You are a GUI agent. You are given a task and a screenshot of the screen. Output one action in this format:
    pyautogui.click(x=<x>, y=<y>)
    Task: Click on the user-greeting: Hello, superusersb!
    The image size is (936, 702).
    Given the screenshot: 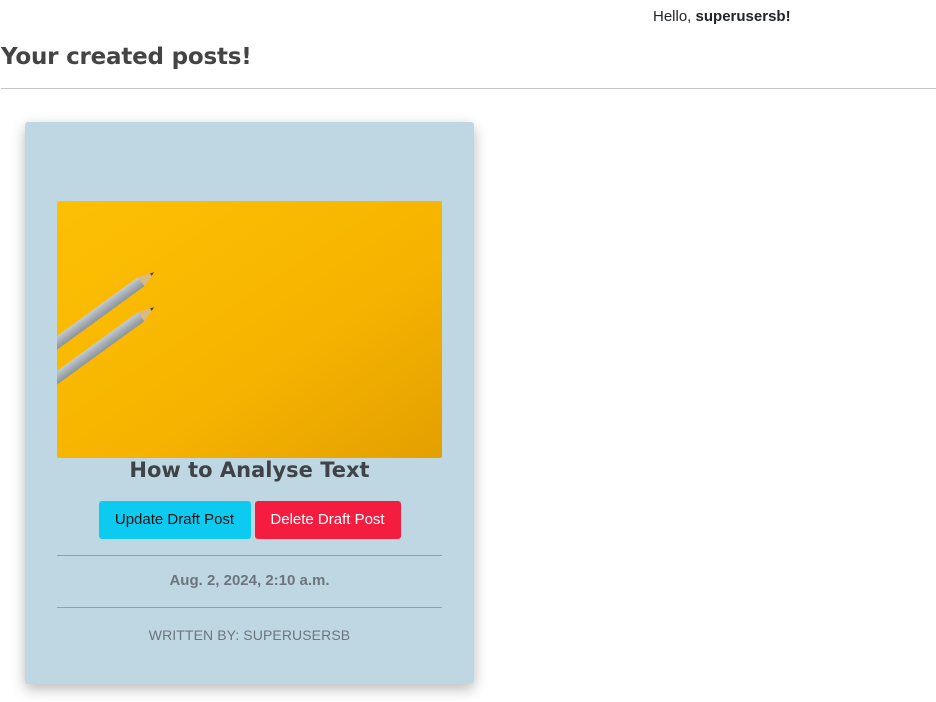 What is the action you would take?
    pyautogui.click(x=722, y=16)
    